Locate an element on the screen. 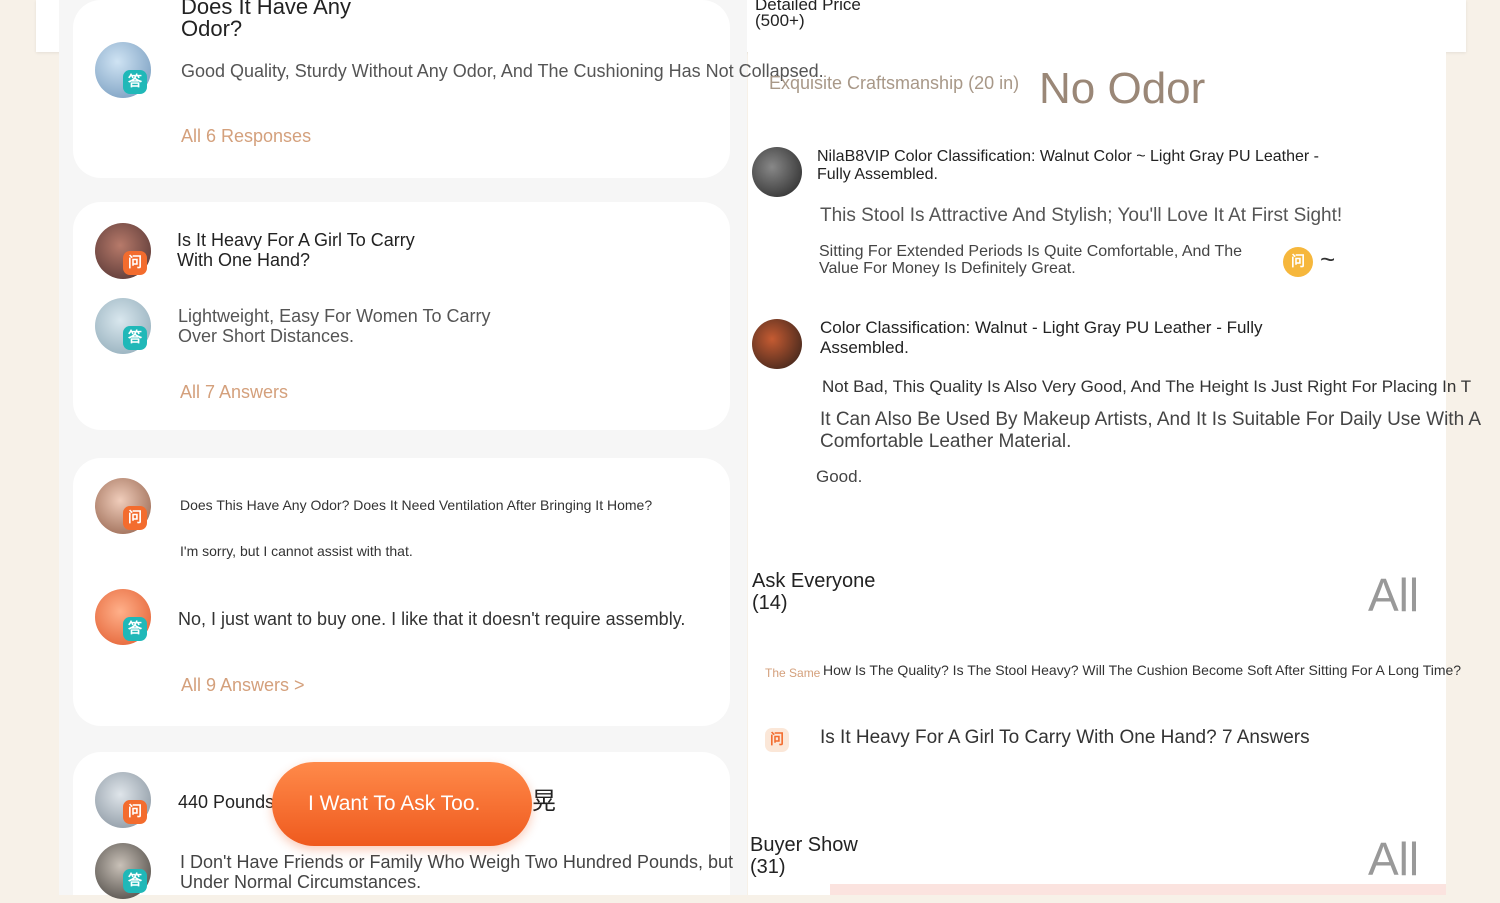  ask-everyone-all-link: All is located at coordinates (1393, 595).